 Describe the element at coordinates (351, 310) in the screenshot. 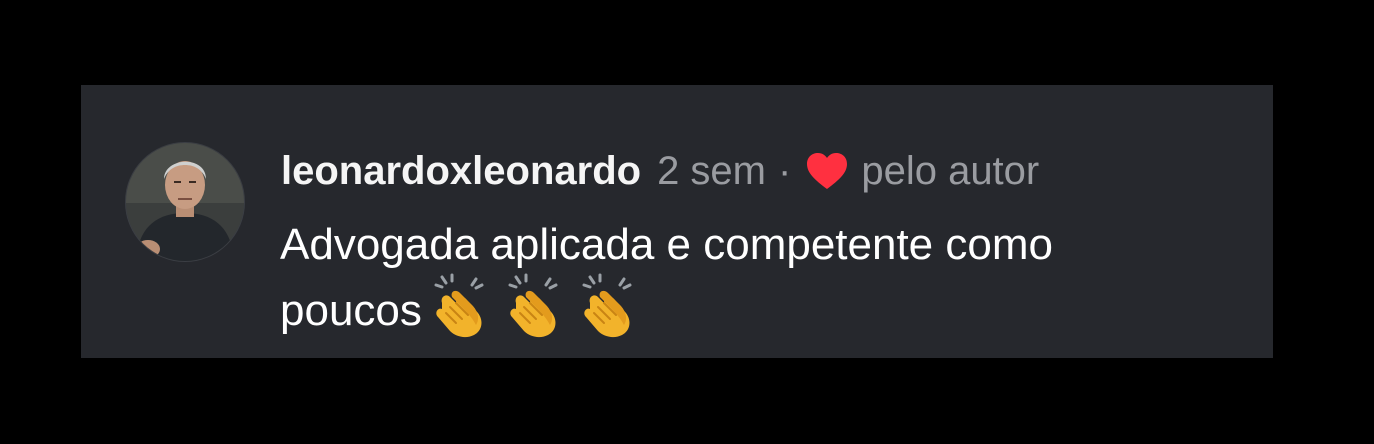

I see `comment-text-line-2: poucos` at that location.